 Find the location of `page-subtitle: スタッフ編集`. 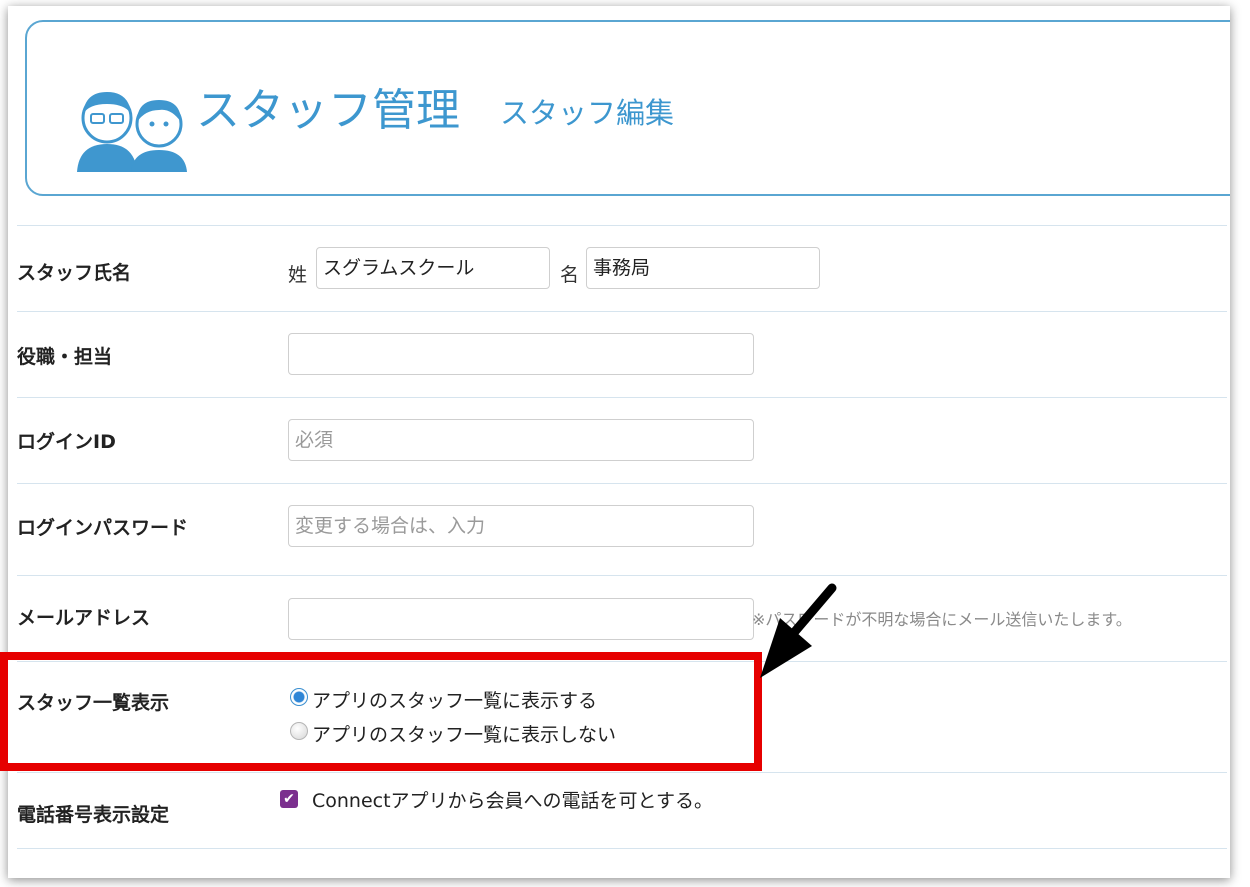

page-subtitle: スタッフ編集 is located at coordinates (587, 113).